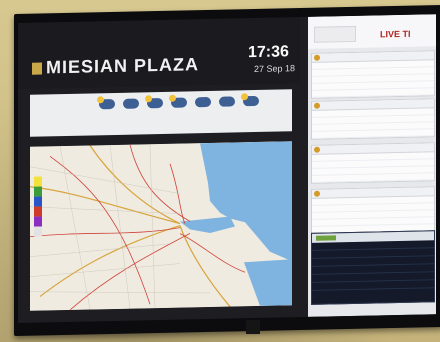  I want to click on weather-forecast, so click(161, 113).